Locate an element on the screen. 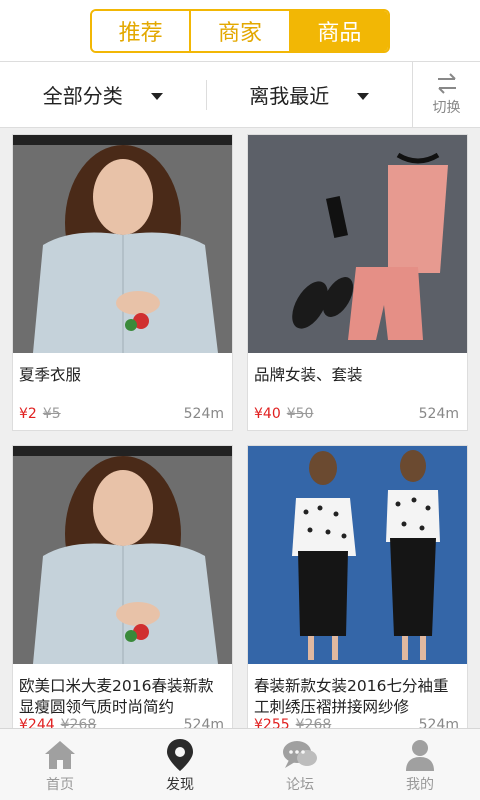 The image size is (480, 800). nav-home-label: 首页 is located at coordinates (60, 784).